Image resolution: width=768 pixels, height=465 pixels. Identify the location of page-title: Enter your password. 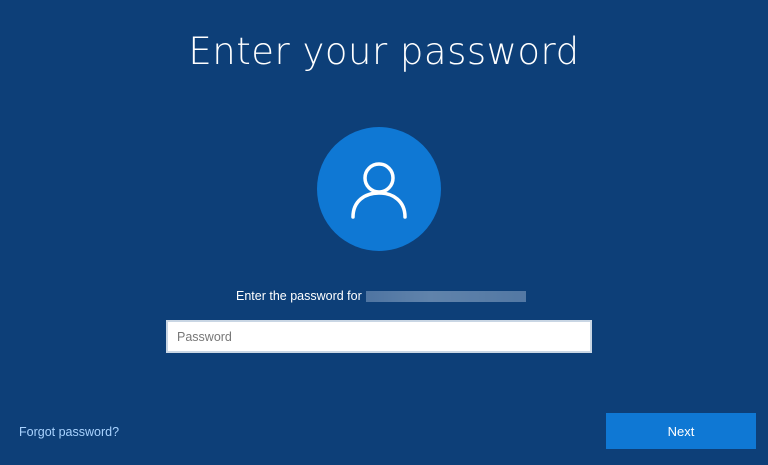
(384, 51).